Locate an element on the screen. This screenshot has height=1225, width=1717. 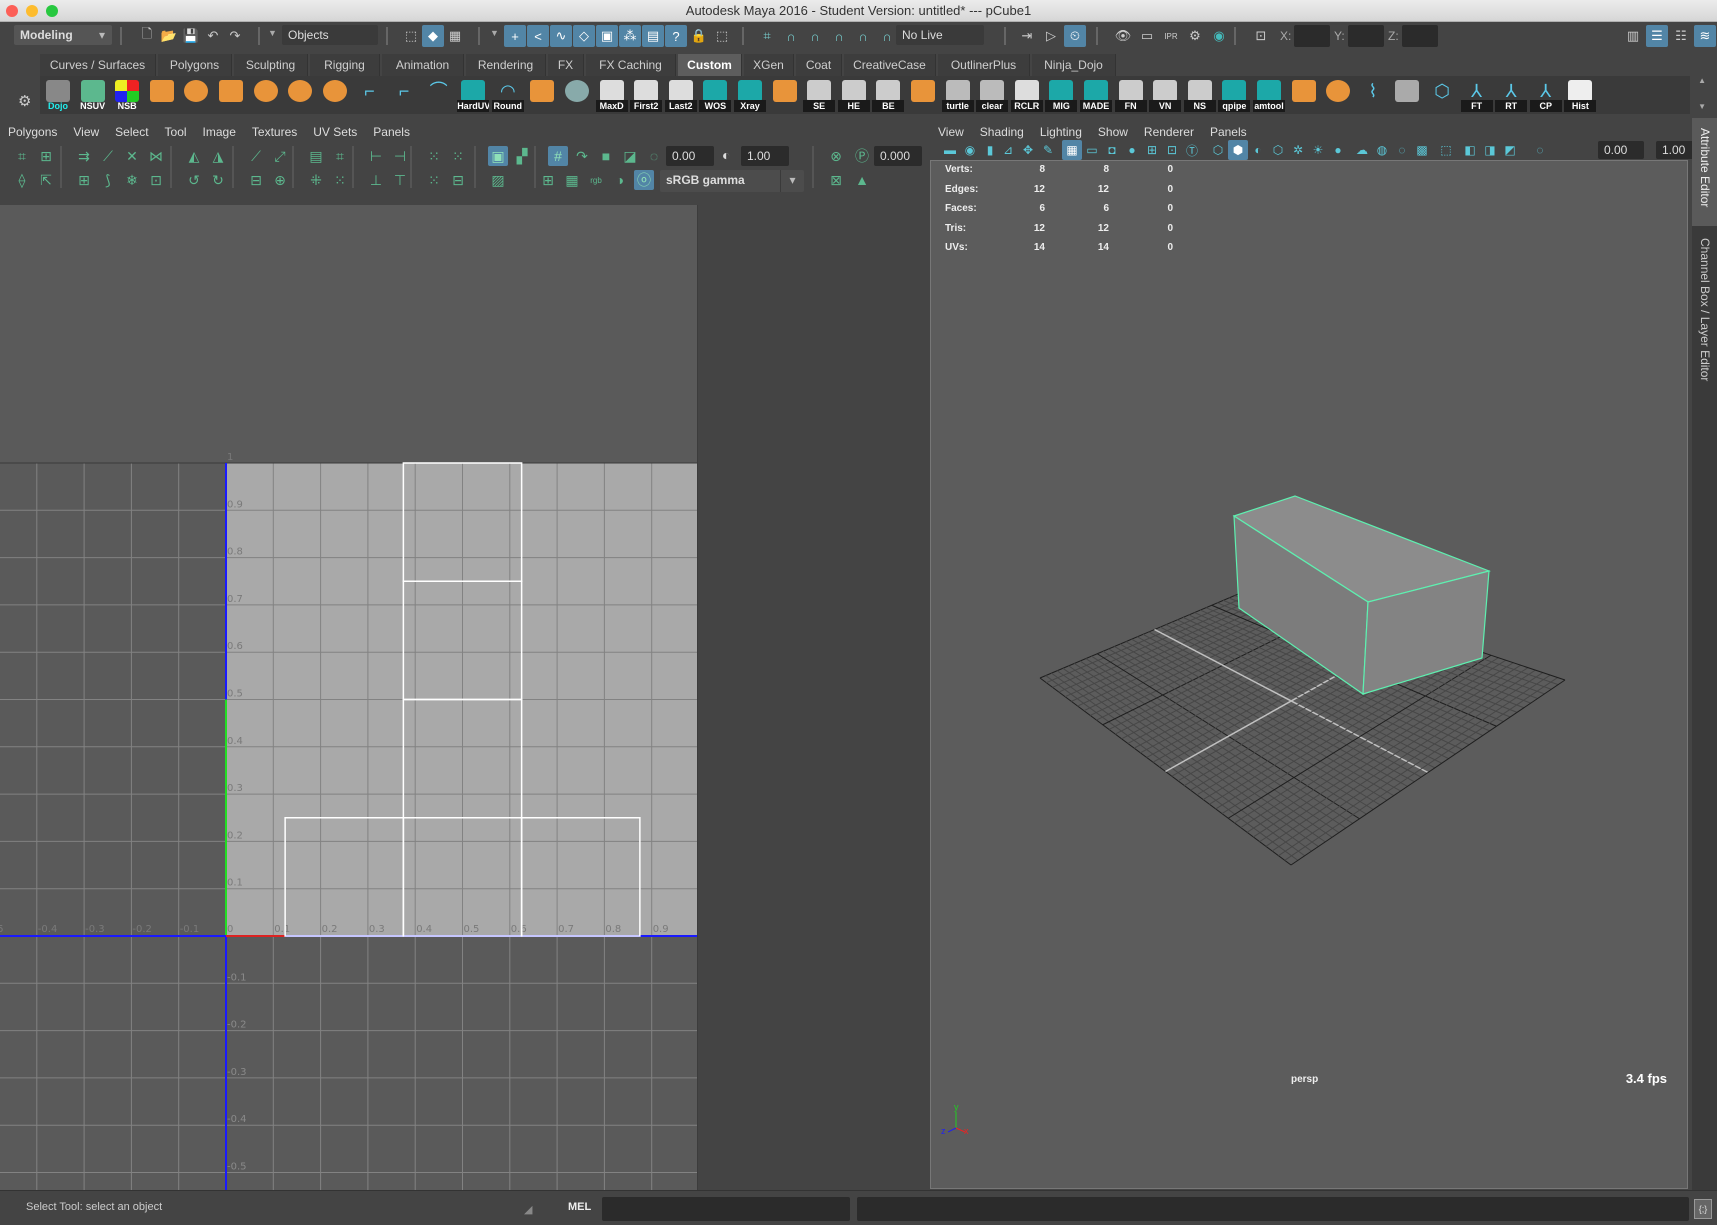
shelf-tab-polygons: Polygons is located at coordinates (195, 65).